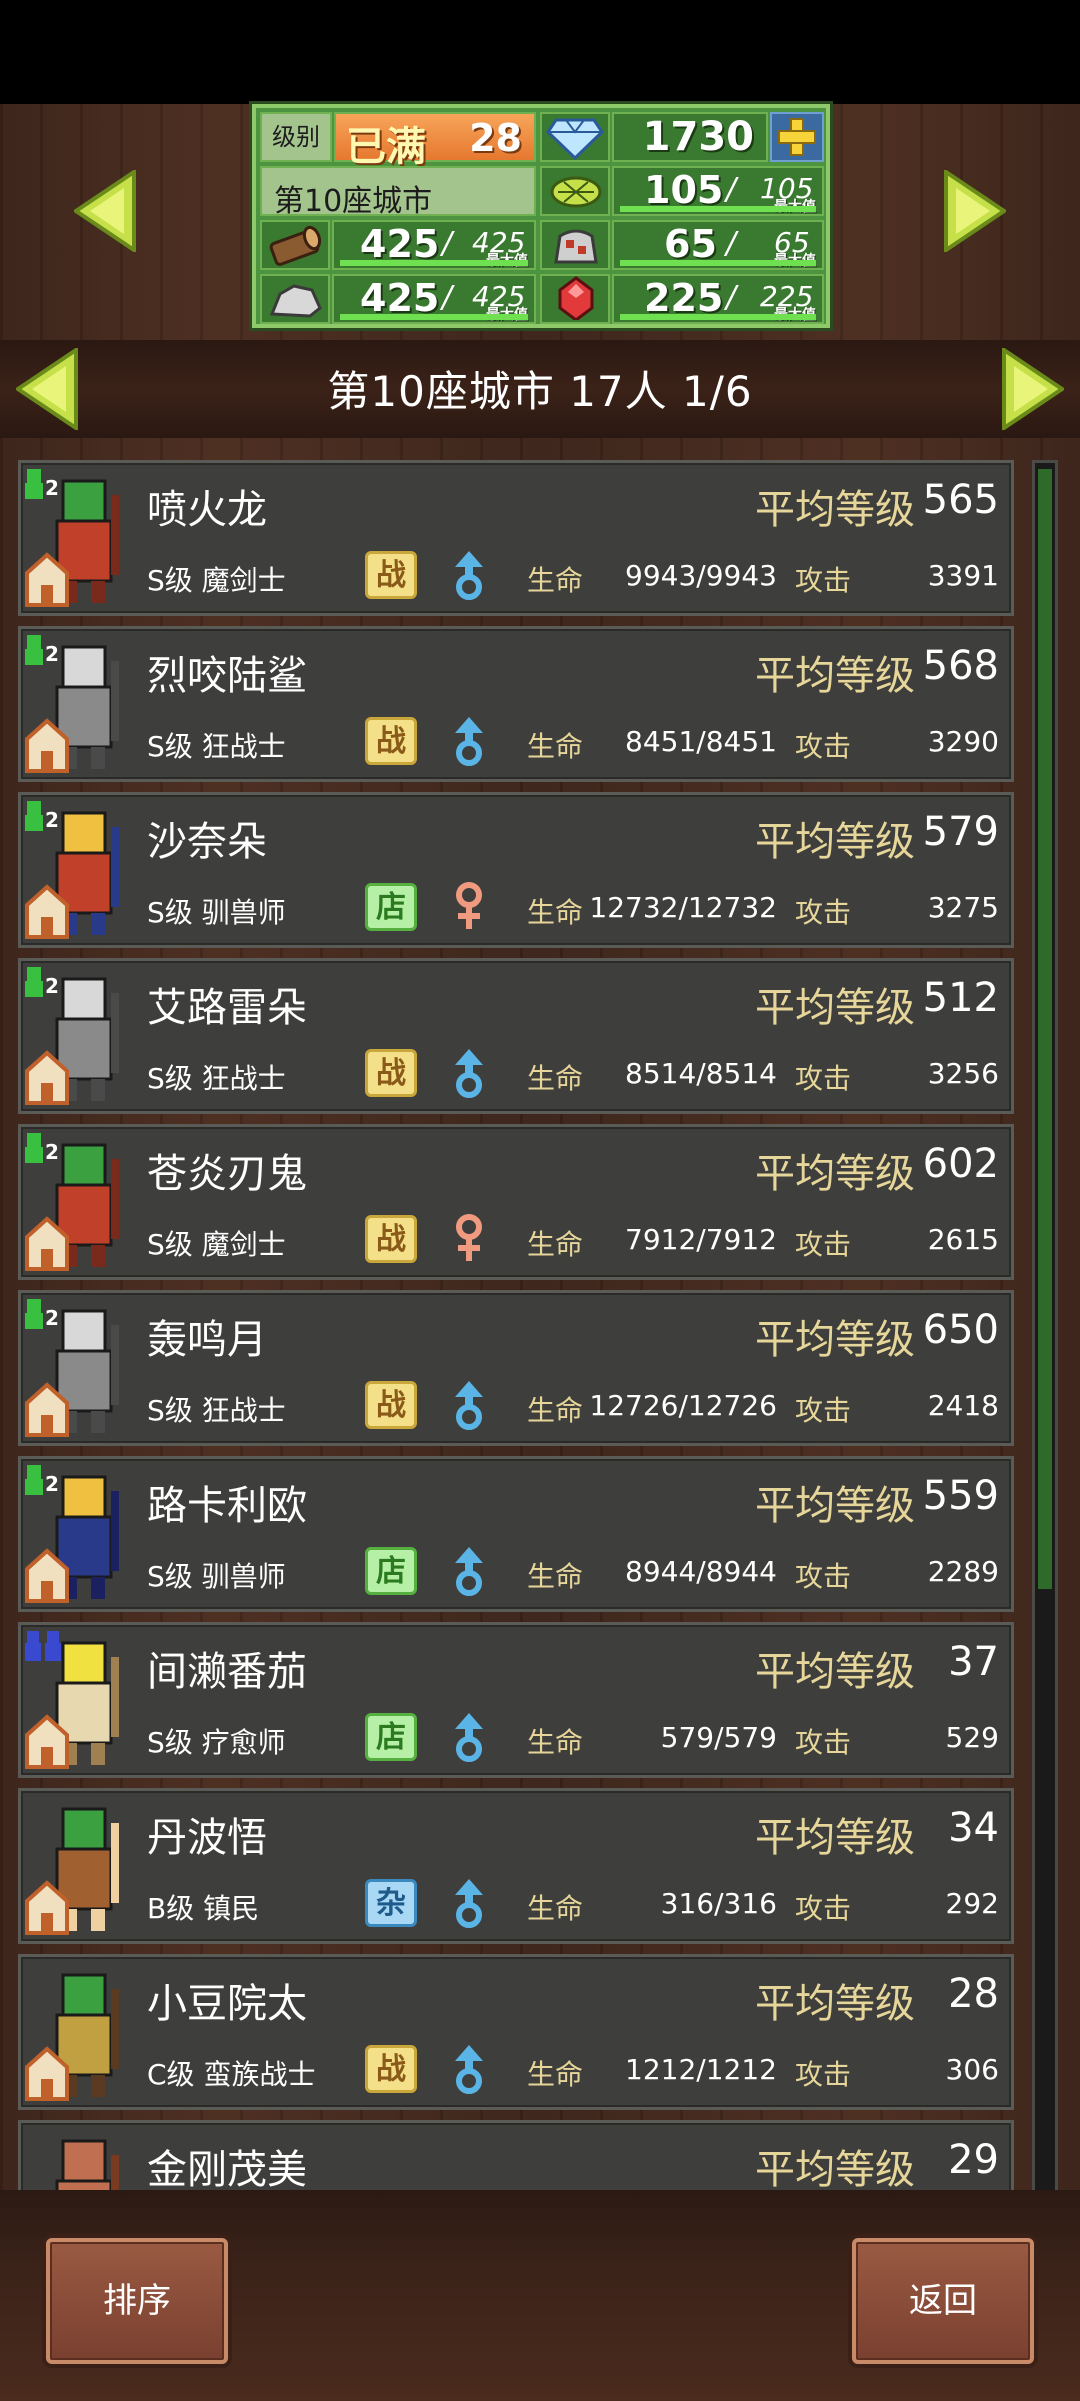 Image resolution: width=1080 pixels, height=2401 pixels. What do you see at coordinates (960, 1496) in the screenshot?
I see `avg-level-value: 559` at bounding box center [960, 1496].